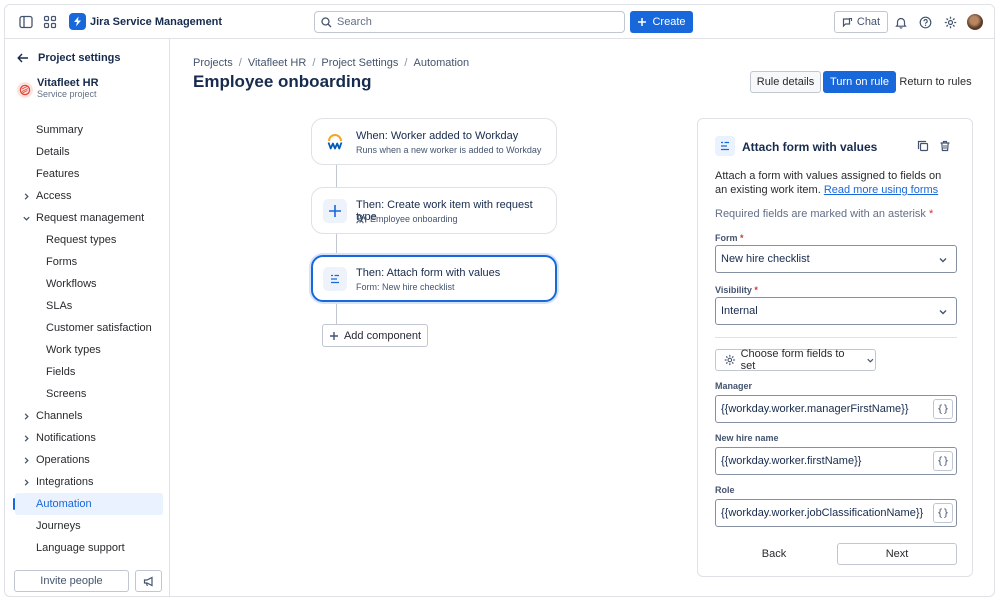 The image size is (999, 601). Describe the element at coordinates (89, 218) in the screenshot. I see `sidebar-item-request-management: Request management` at that location.